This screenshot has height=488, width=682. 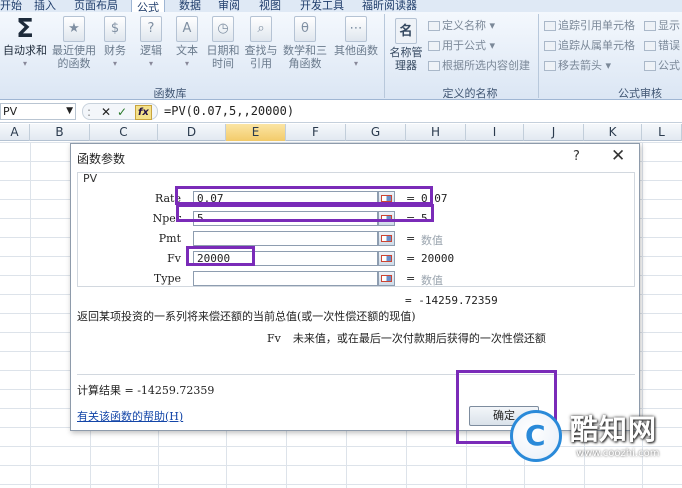 I want to click on column-header: L, so click(x=662, y=132).